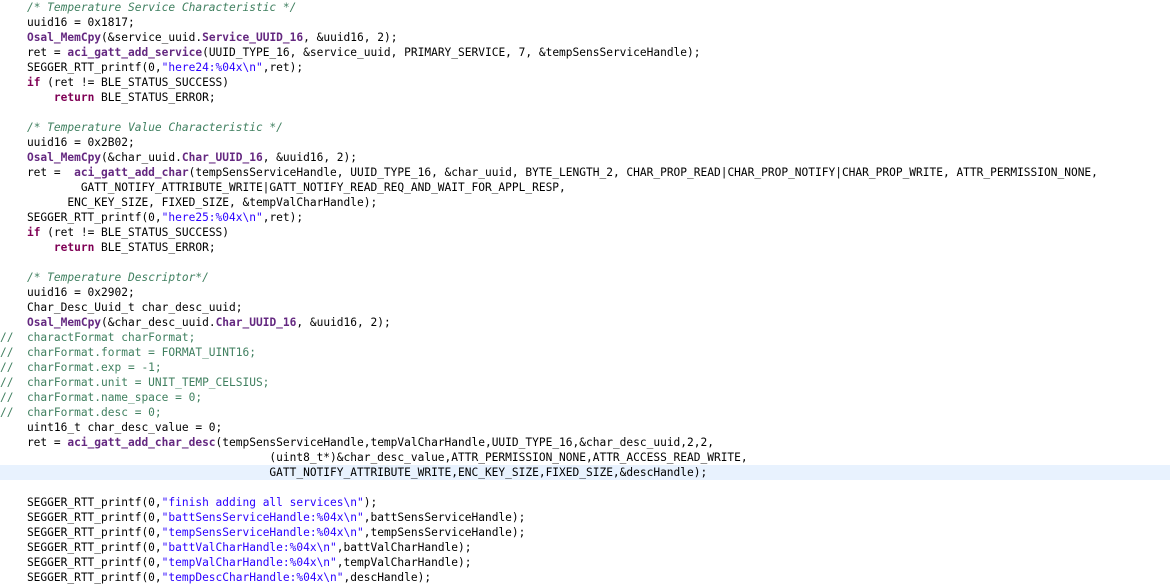  I want to click on code-line: // charFormat.unit = UNIT_TEMP_CELSIUS;, so click(585, 382).